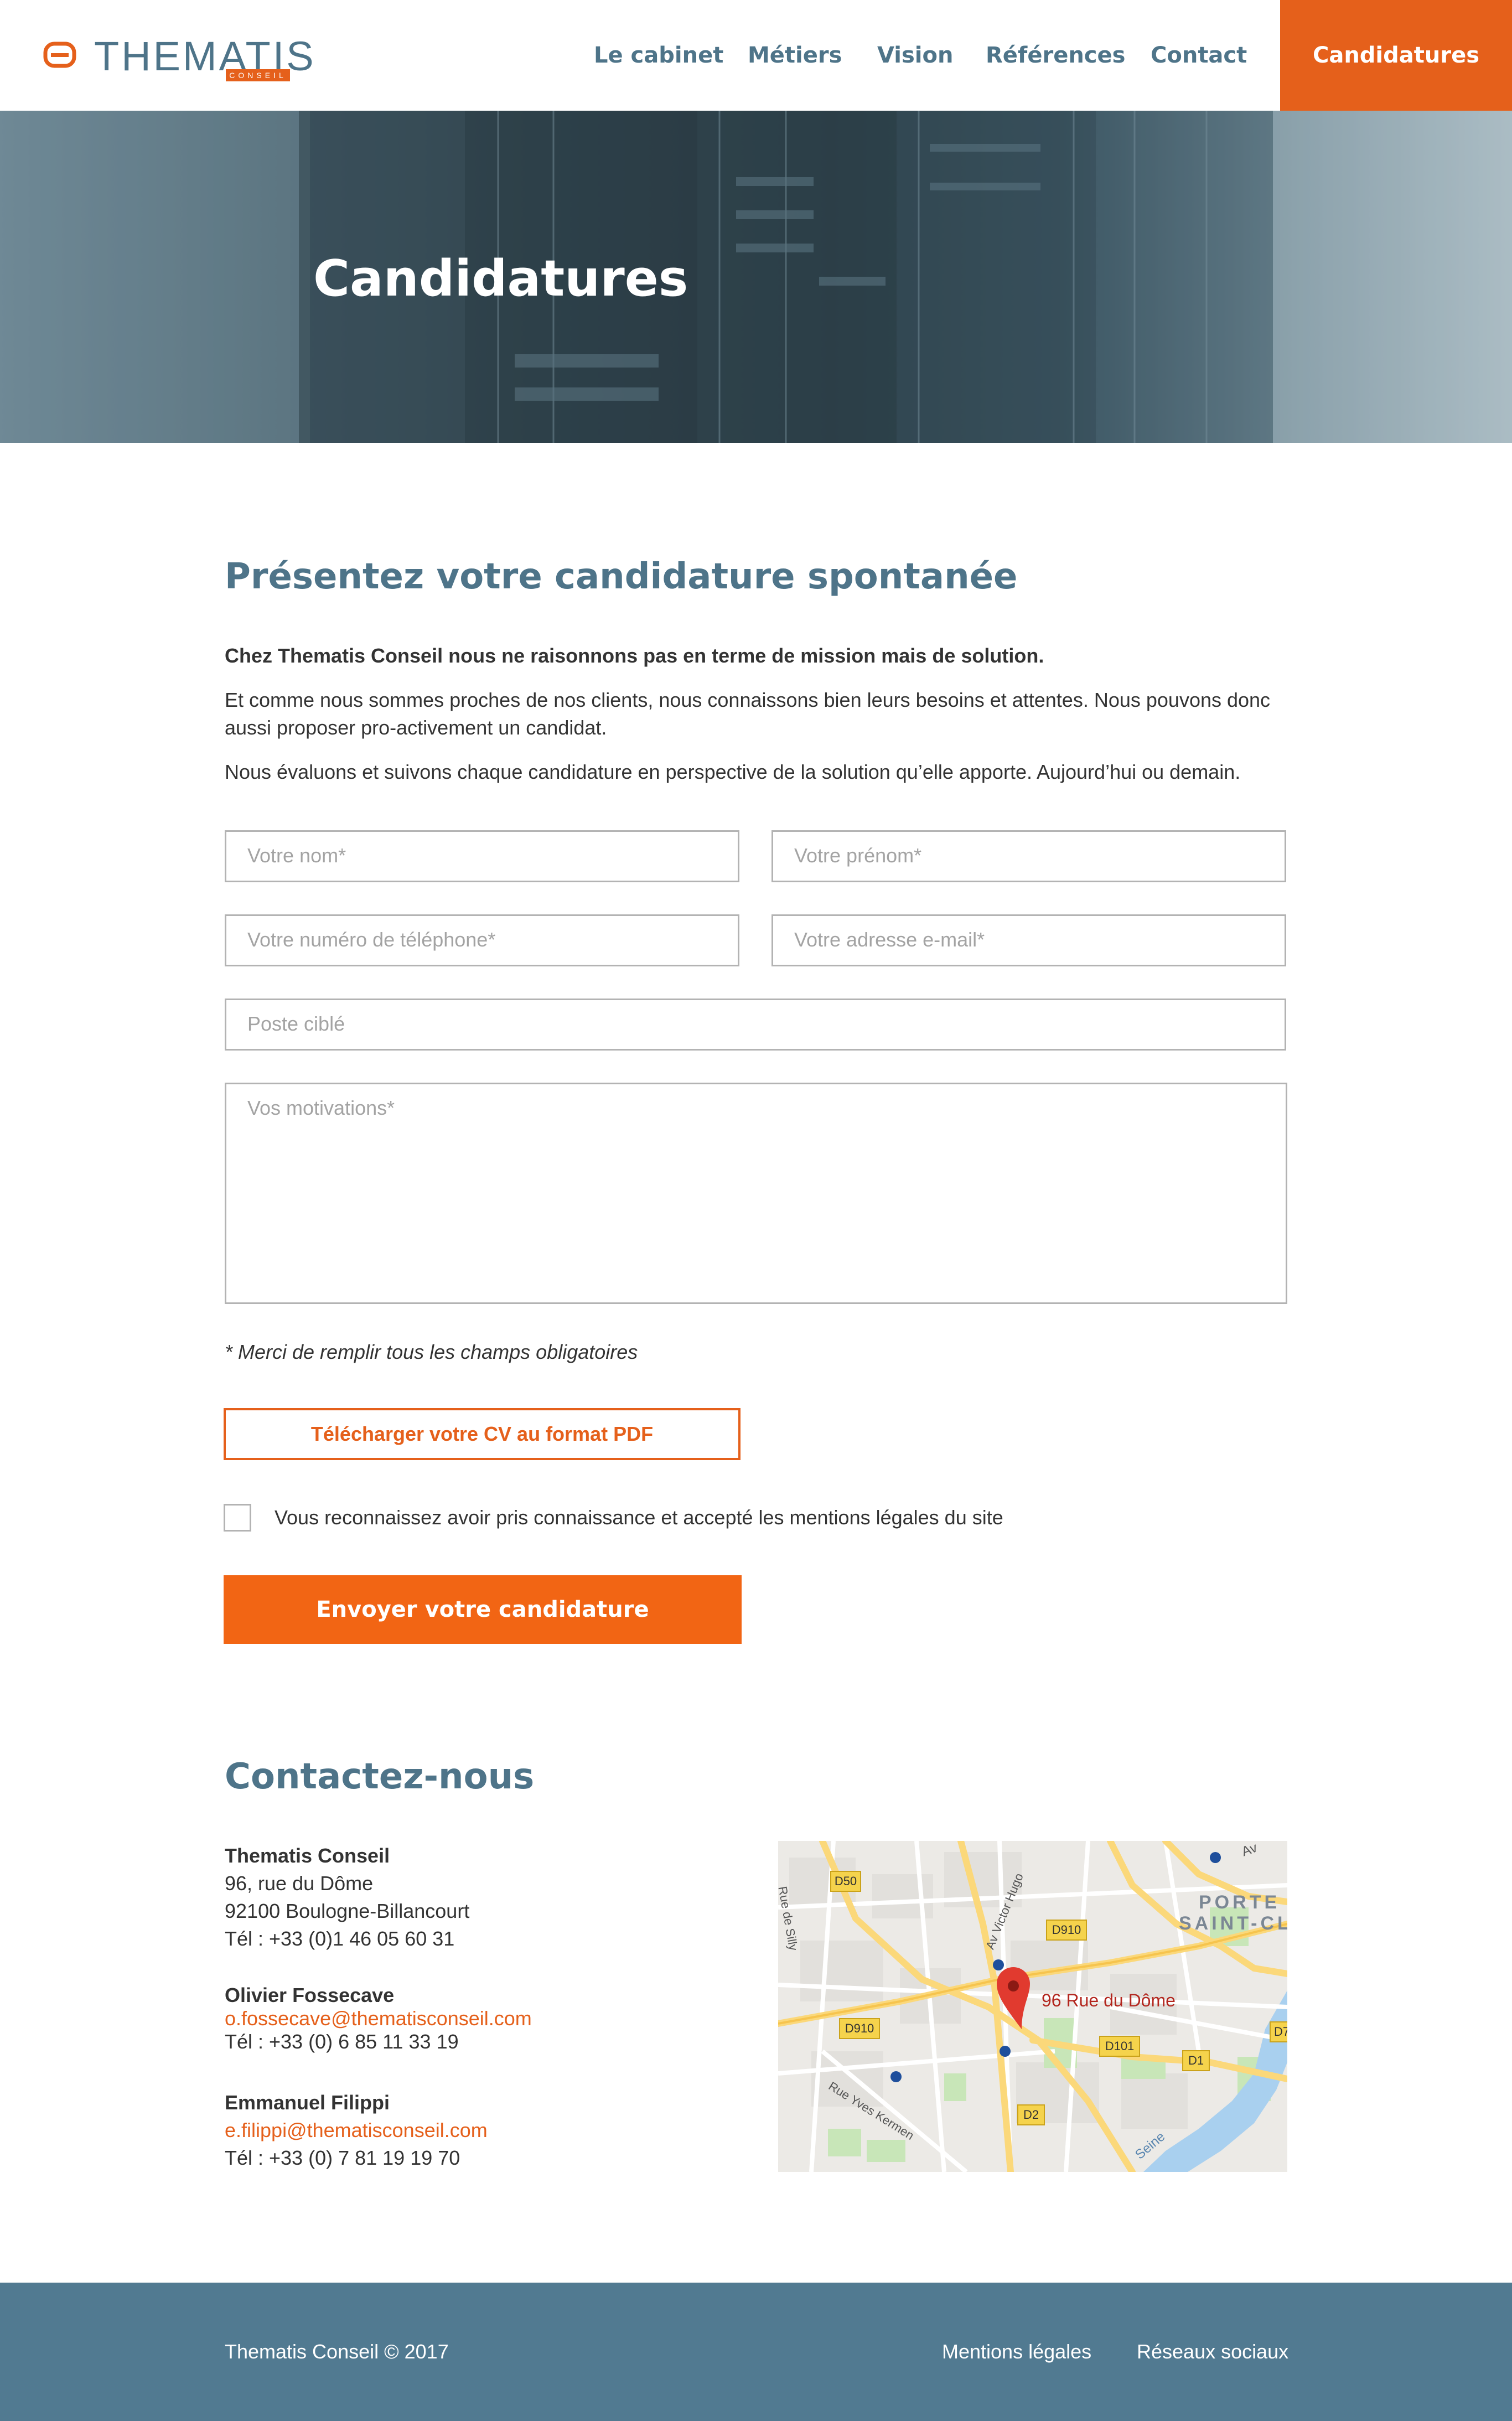 This screenshot has height=2421, width=1512. Describe the element at coordinates (482, 856) in the screenshot. I see `last-name-field: Votre nom*` at that location.